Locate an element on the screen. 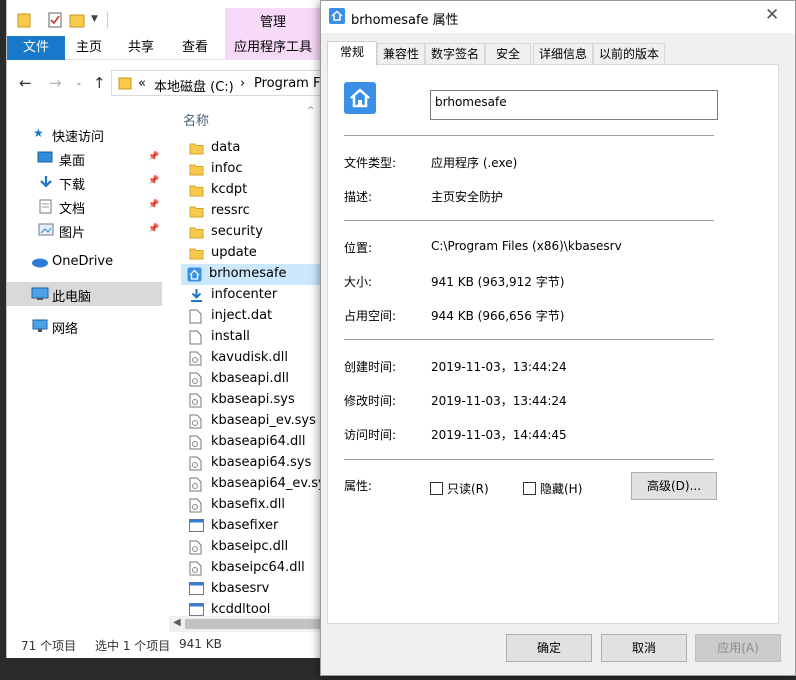  description-label: 描述: is located at coordinates (358, 197).